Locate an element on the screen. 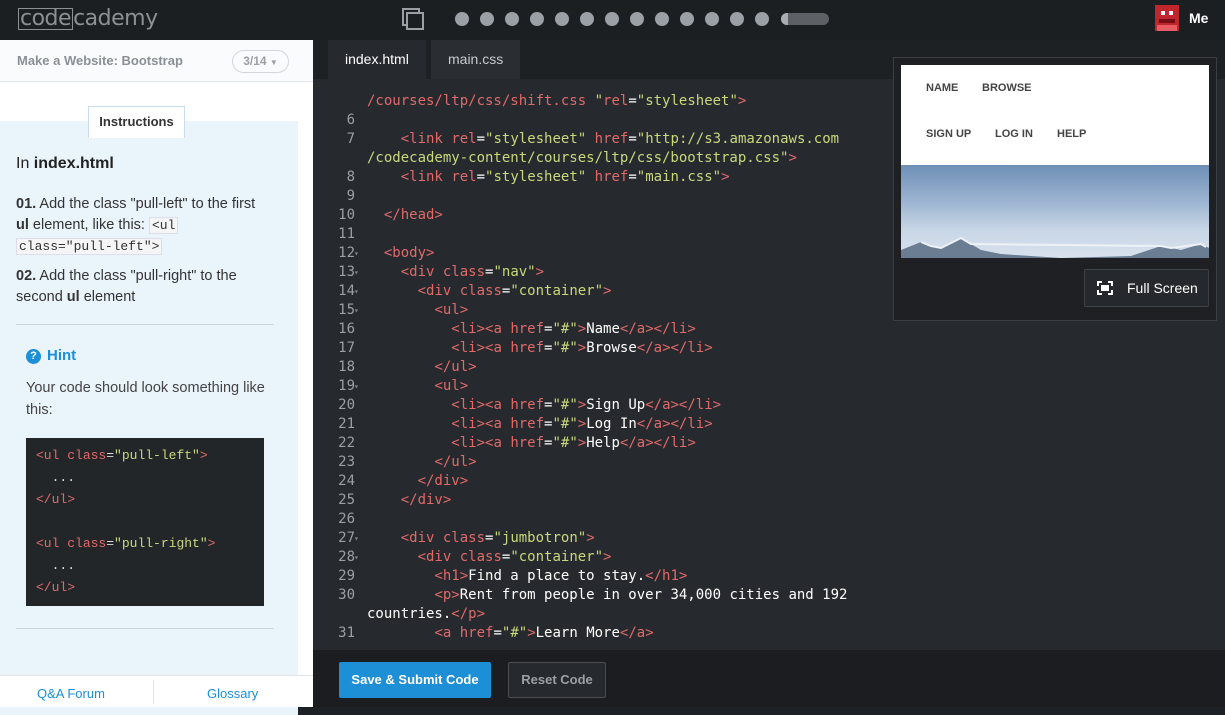 This screenshot has height=715, width=1225. line-number: 21 is located at coordinates (346, 424).